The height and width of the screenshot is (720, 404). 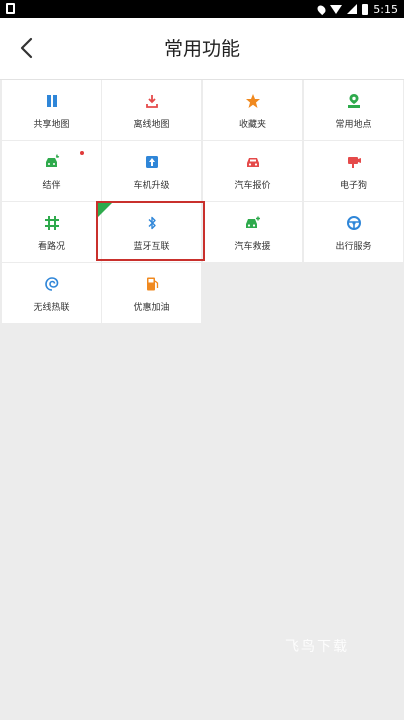 What do you see at coordinates (151, 110) in the screenshot?
I see `feature-offline-map: 离线地图` at bounding box center [151, 110].